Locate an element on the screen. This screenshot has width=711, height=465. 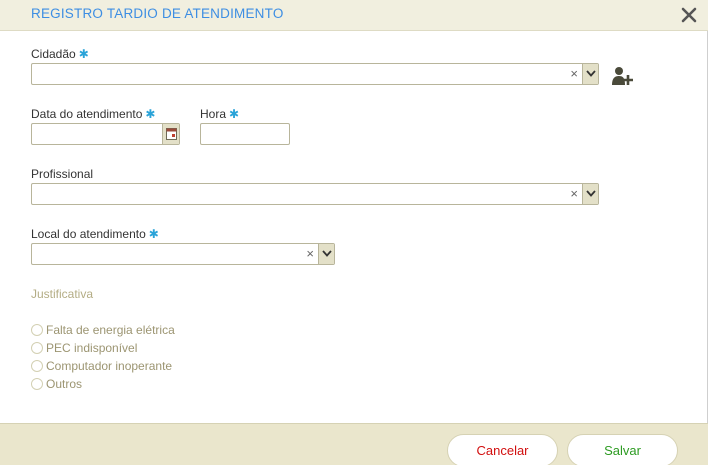
radio-option: Computador inoperante is located at coordinates (101, 366).